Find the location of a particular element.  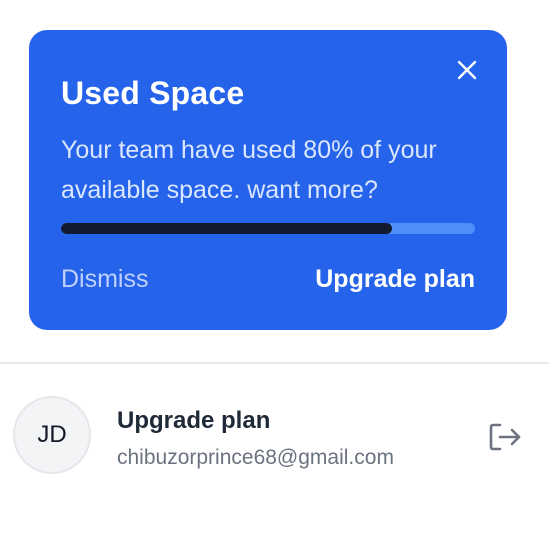

user-email: chibuzorprince68@gmail.com is located at coordinates (255, 457).